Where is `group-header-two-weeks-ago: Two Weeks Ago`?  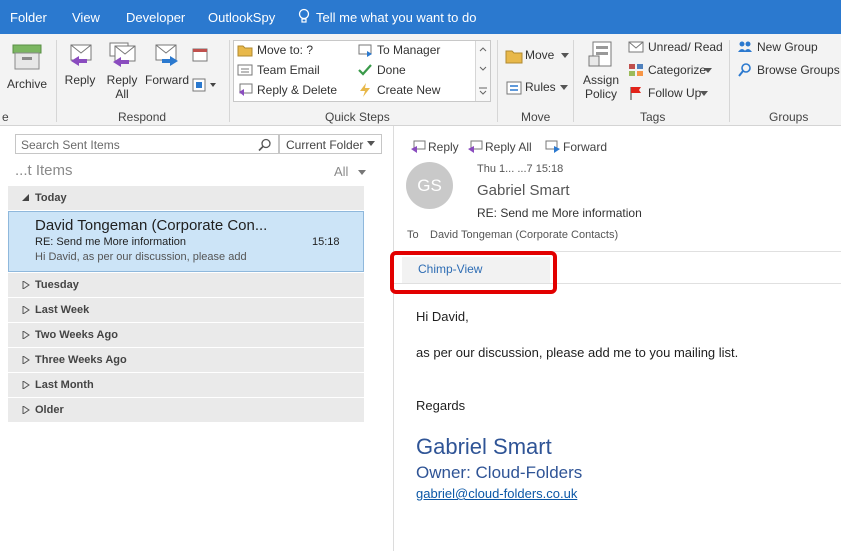 group-header-two-weeks-ago: Two Weeks Ago is located at coordinates (186, 335).